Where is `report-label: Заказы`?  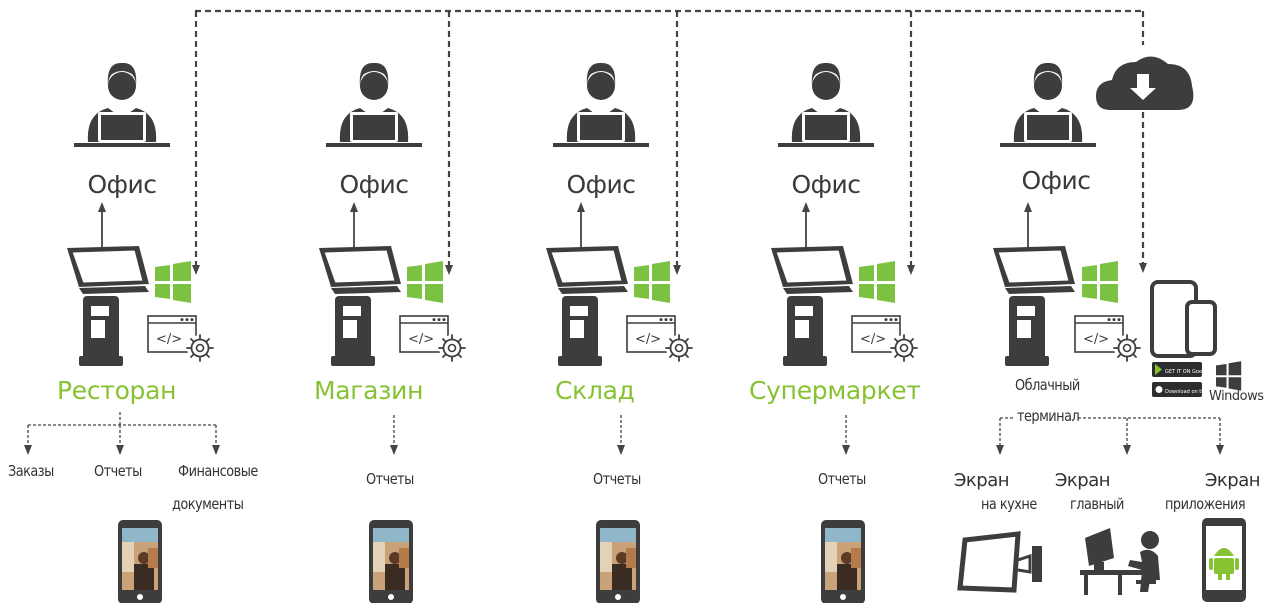 report-label: Заказы is located at coordinates (31, 471).